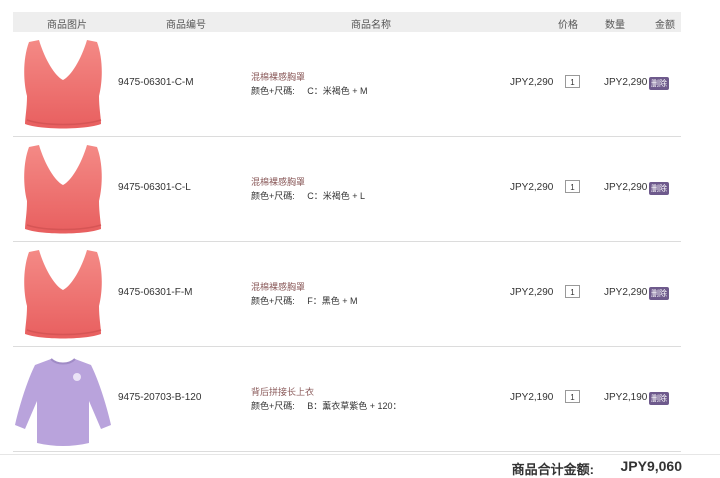 The image size is (720, 478). Describe the element at coordinates (155, 292) in the screenshot. I see `product-code: 9475-06301-F-M` at that location.